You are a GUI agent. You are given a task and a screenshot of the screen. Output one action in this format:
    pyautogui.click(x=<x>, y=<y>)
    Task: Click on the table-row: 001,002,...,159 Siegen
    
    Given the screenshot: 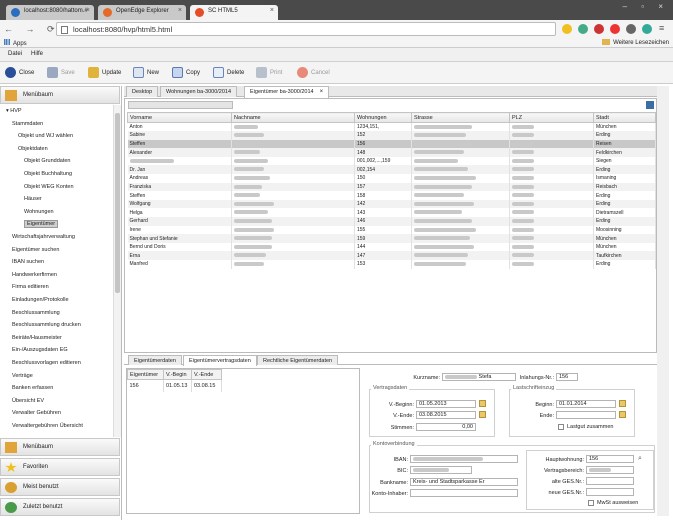 What is the action you would take?
    pyautogui.click(x=391, y=161)
    